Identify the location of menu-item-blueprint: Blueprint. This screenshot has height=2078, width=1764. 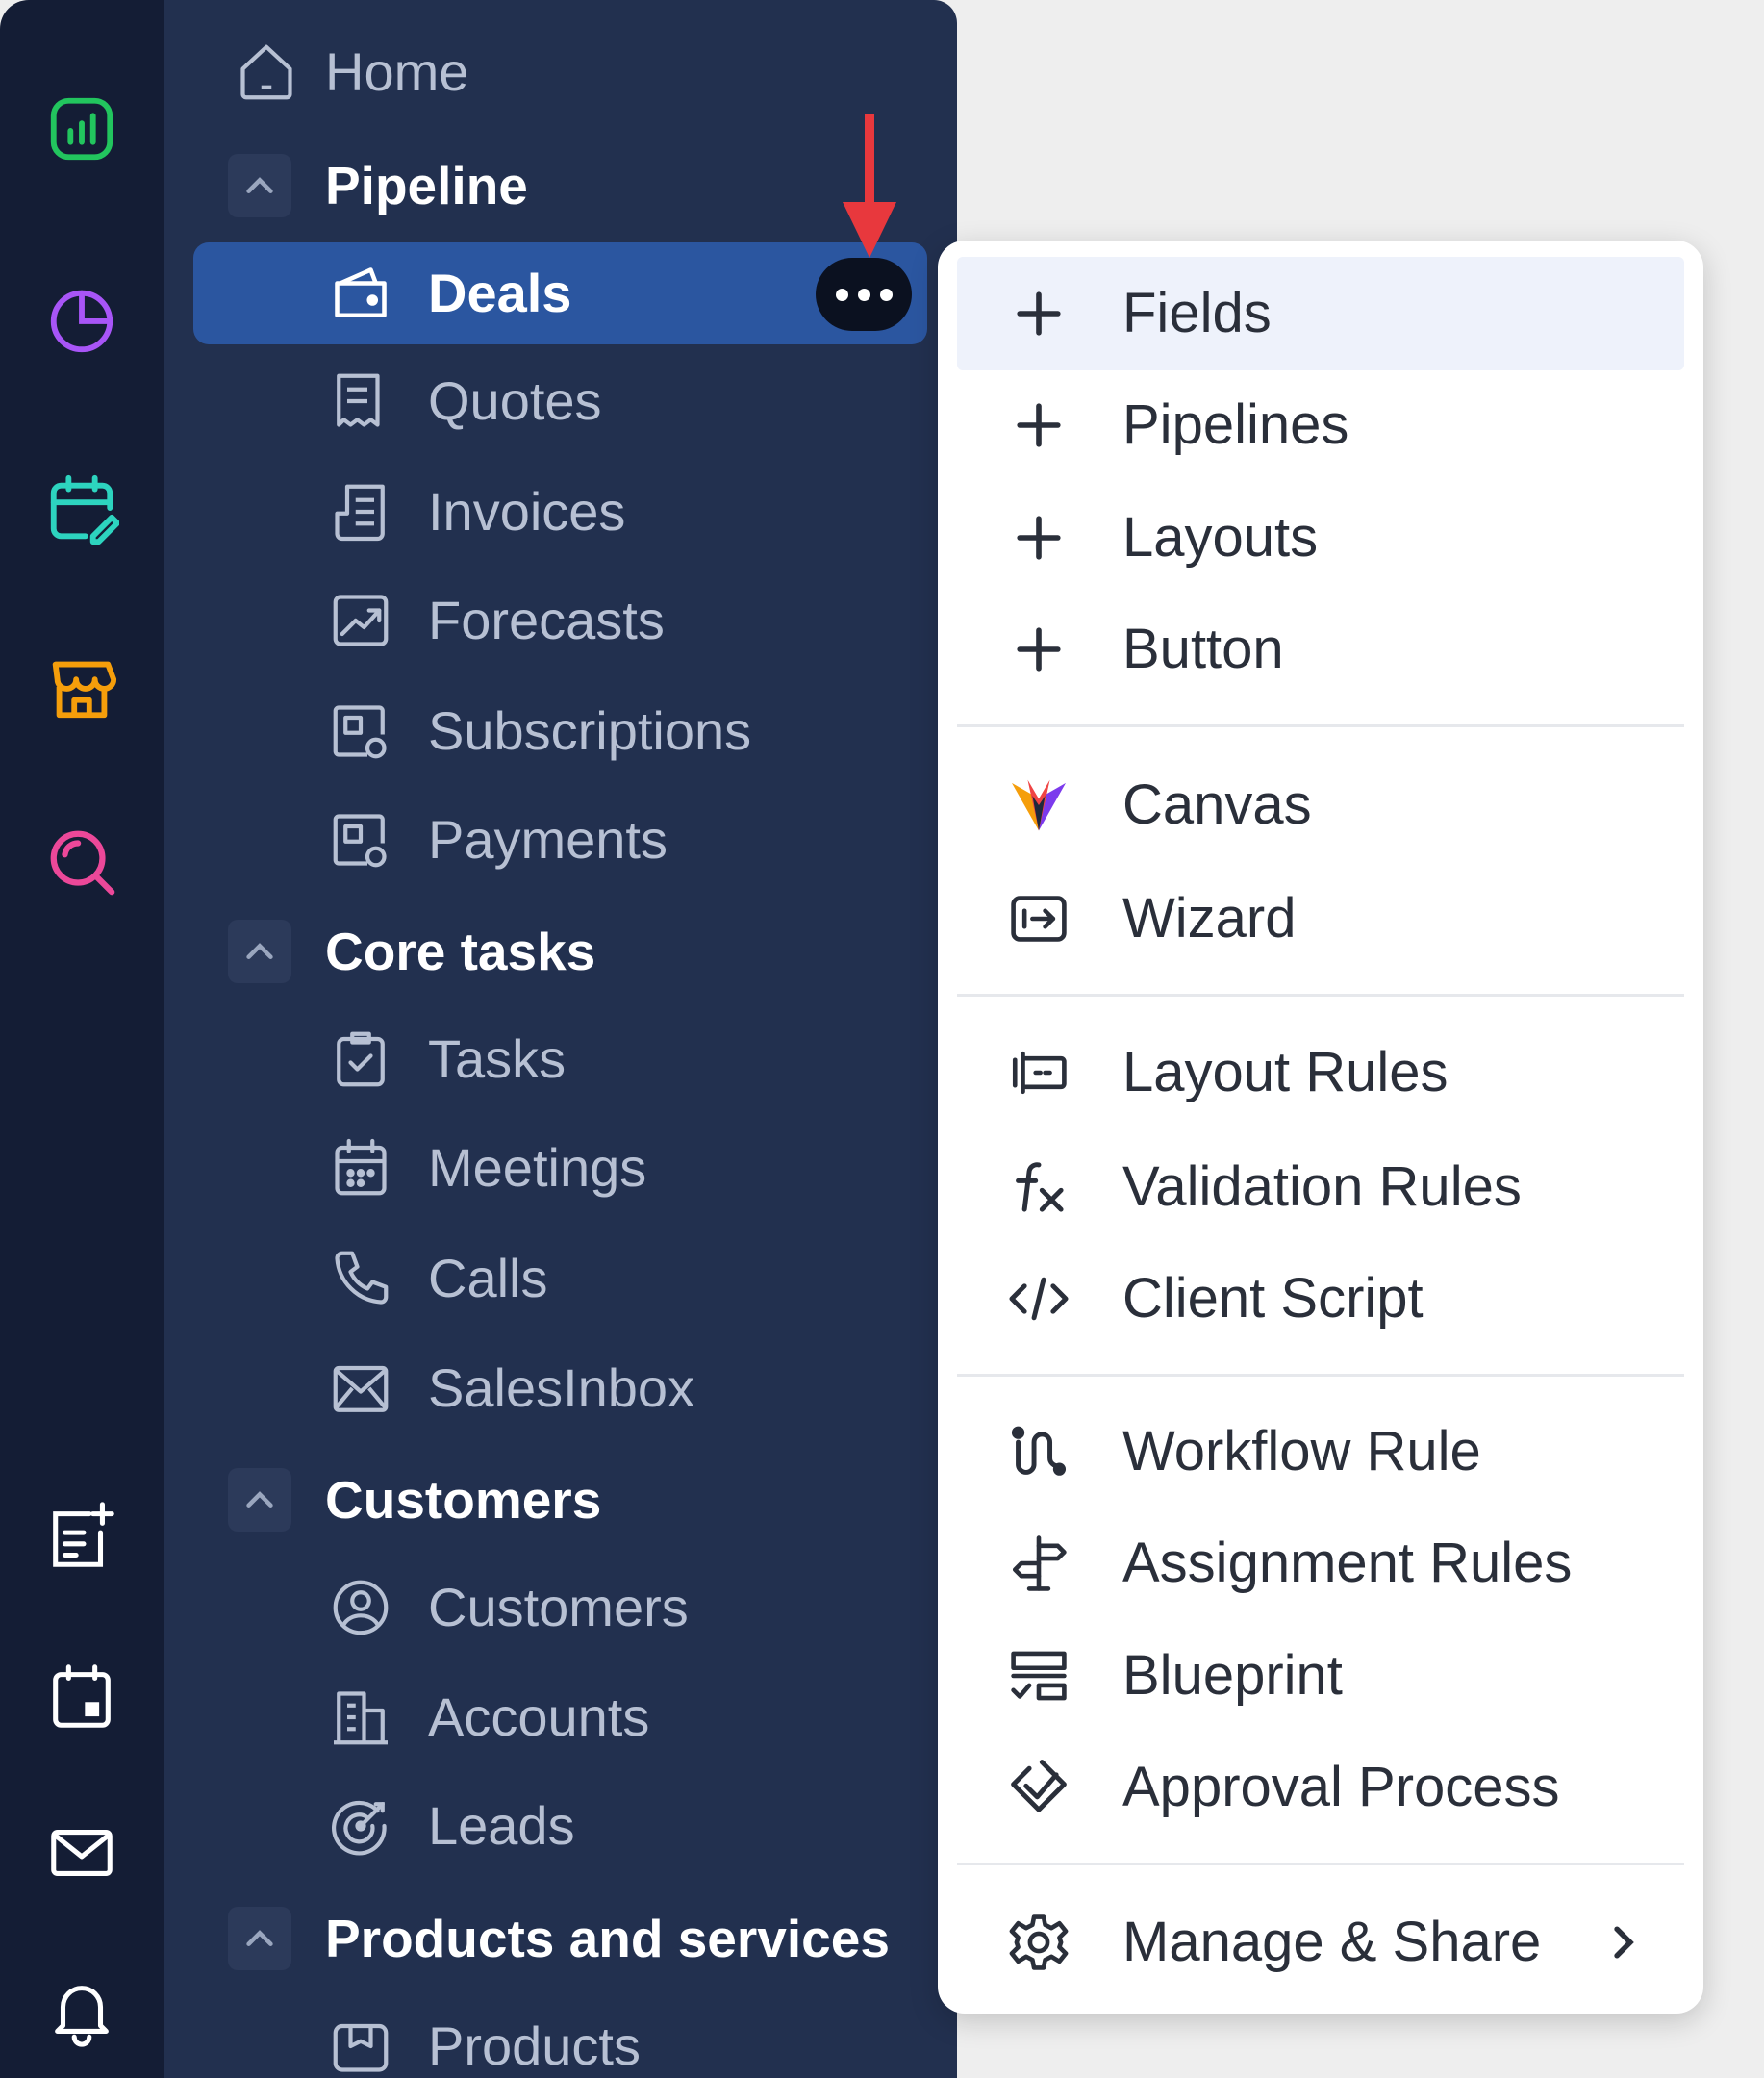
(1321, 1676).